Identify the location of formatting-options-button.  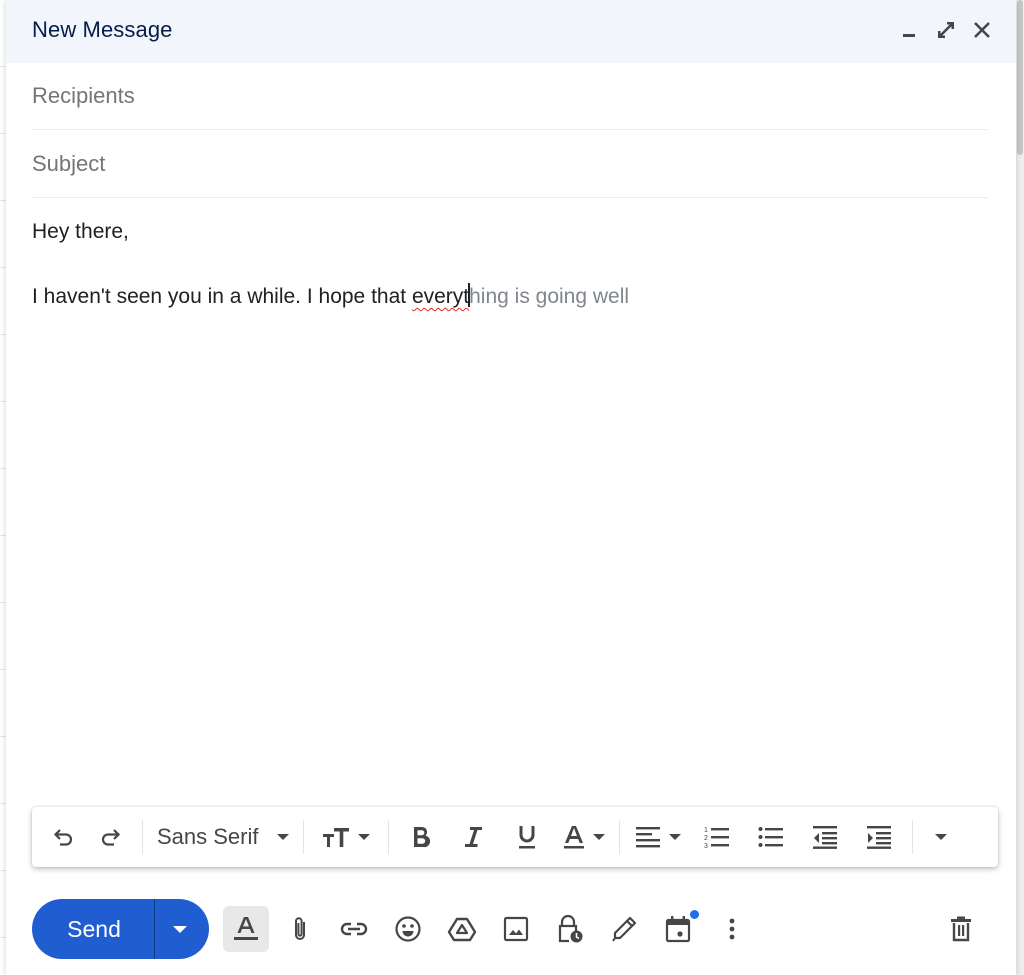
(246, 929).